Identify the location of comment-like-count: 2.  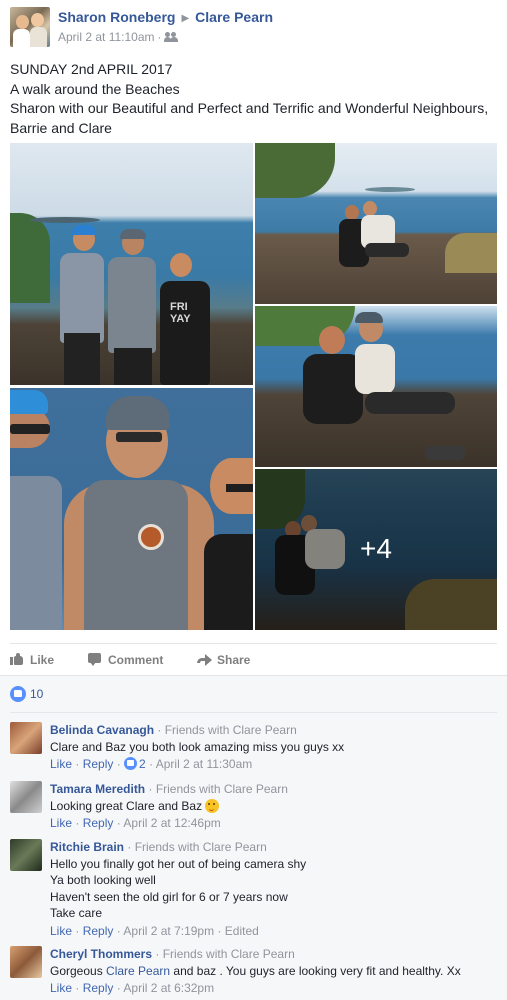
(142, 764).